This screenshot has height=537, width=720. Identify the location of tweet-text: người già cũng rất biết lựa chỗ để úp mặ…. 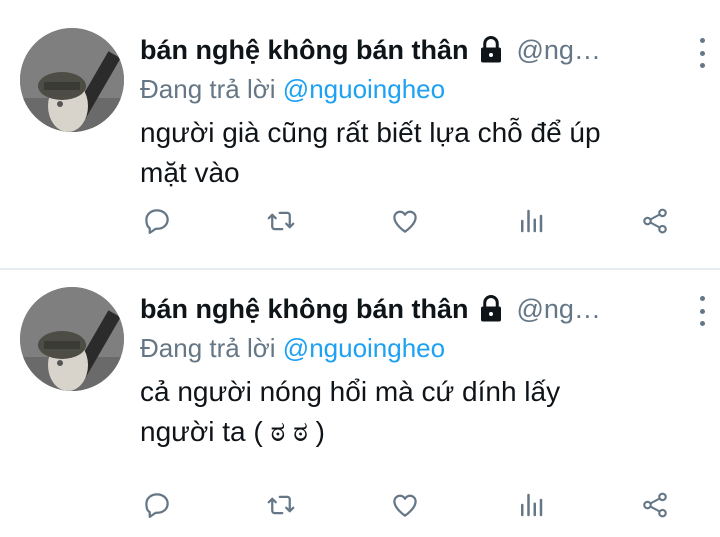
(420, 153).